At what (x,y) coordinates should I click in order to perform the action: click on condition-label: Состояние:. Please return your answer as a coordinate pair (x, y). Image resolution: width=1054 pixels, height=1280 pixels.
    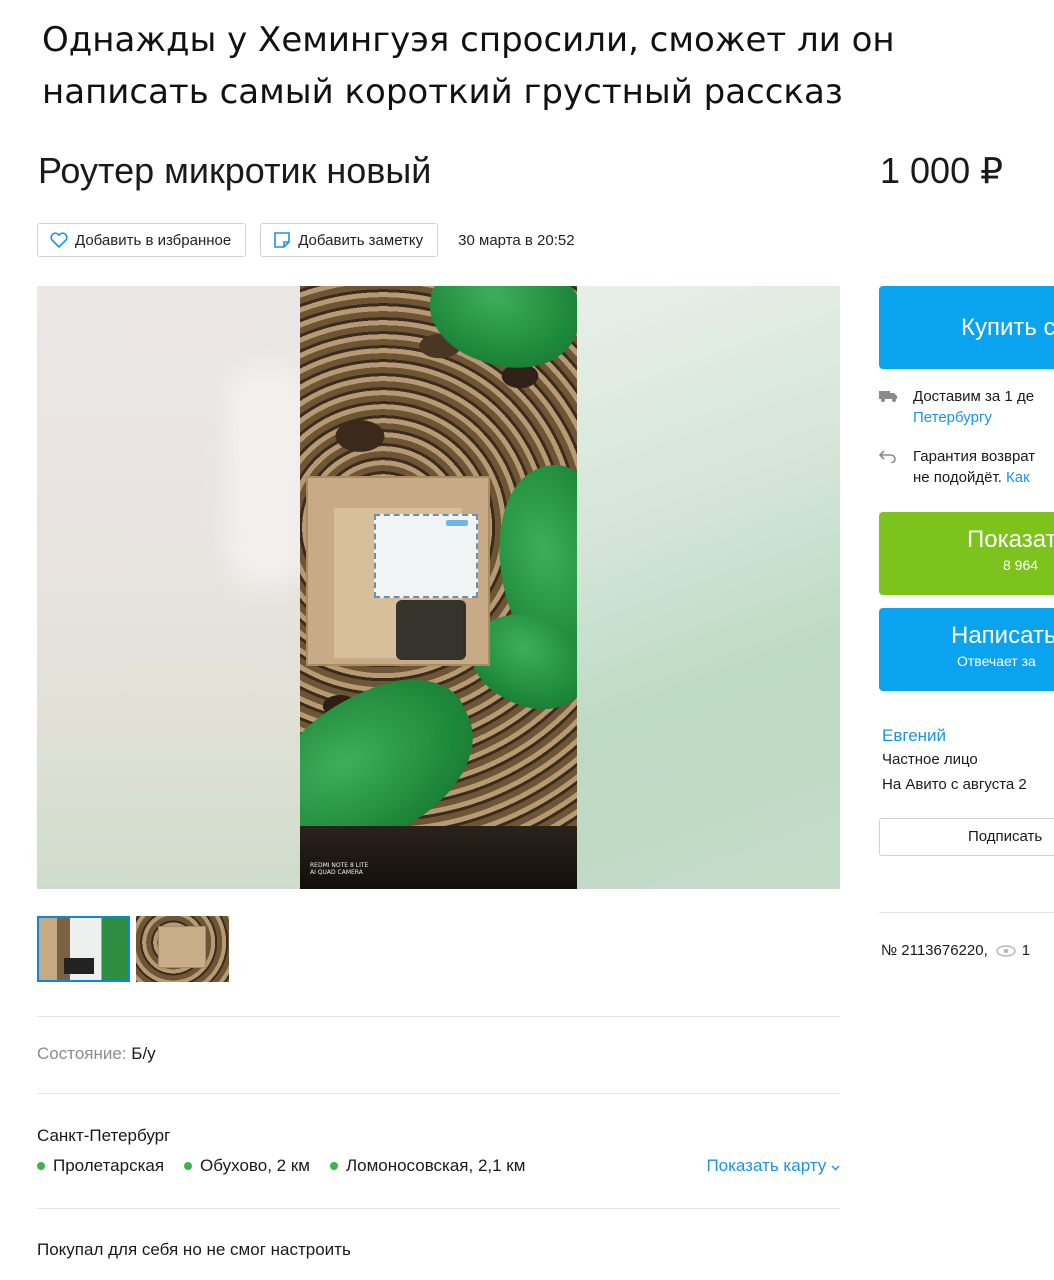
    Looking at the image, I should click on (82, 1053).